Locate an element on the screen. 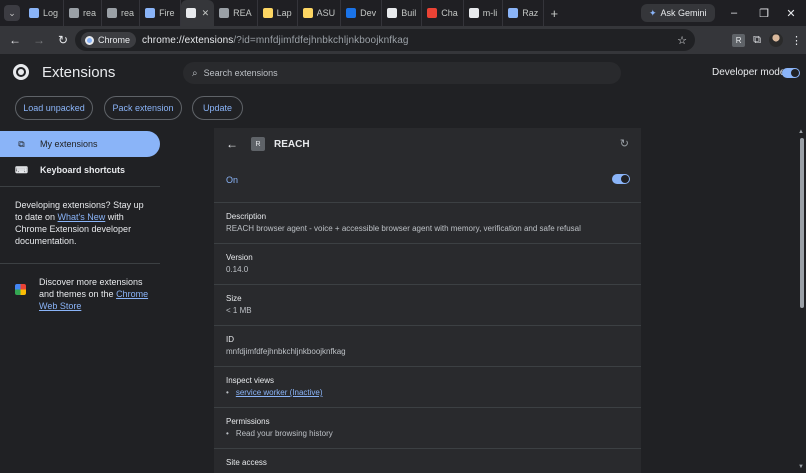  dev-icon is located at coordinates (351, 13).